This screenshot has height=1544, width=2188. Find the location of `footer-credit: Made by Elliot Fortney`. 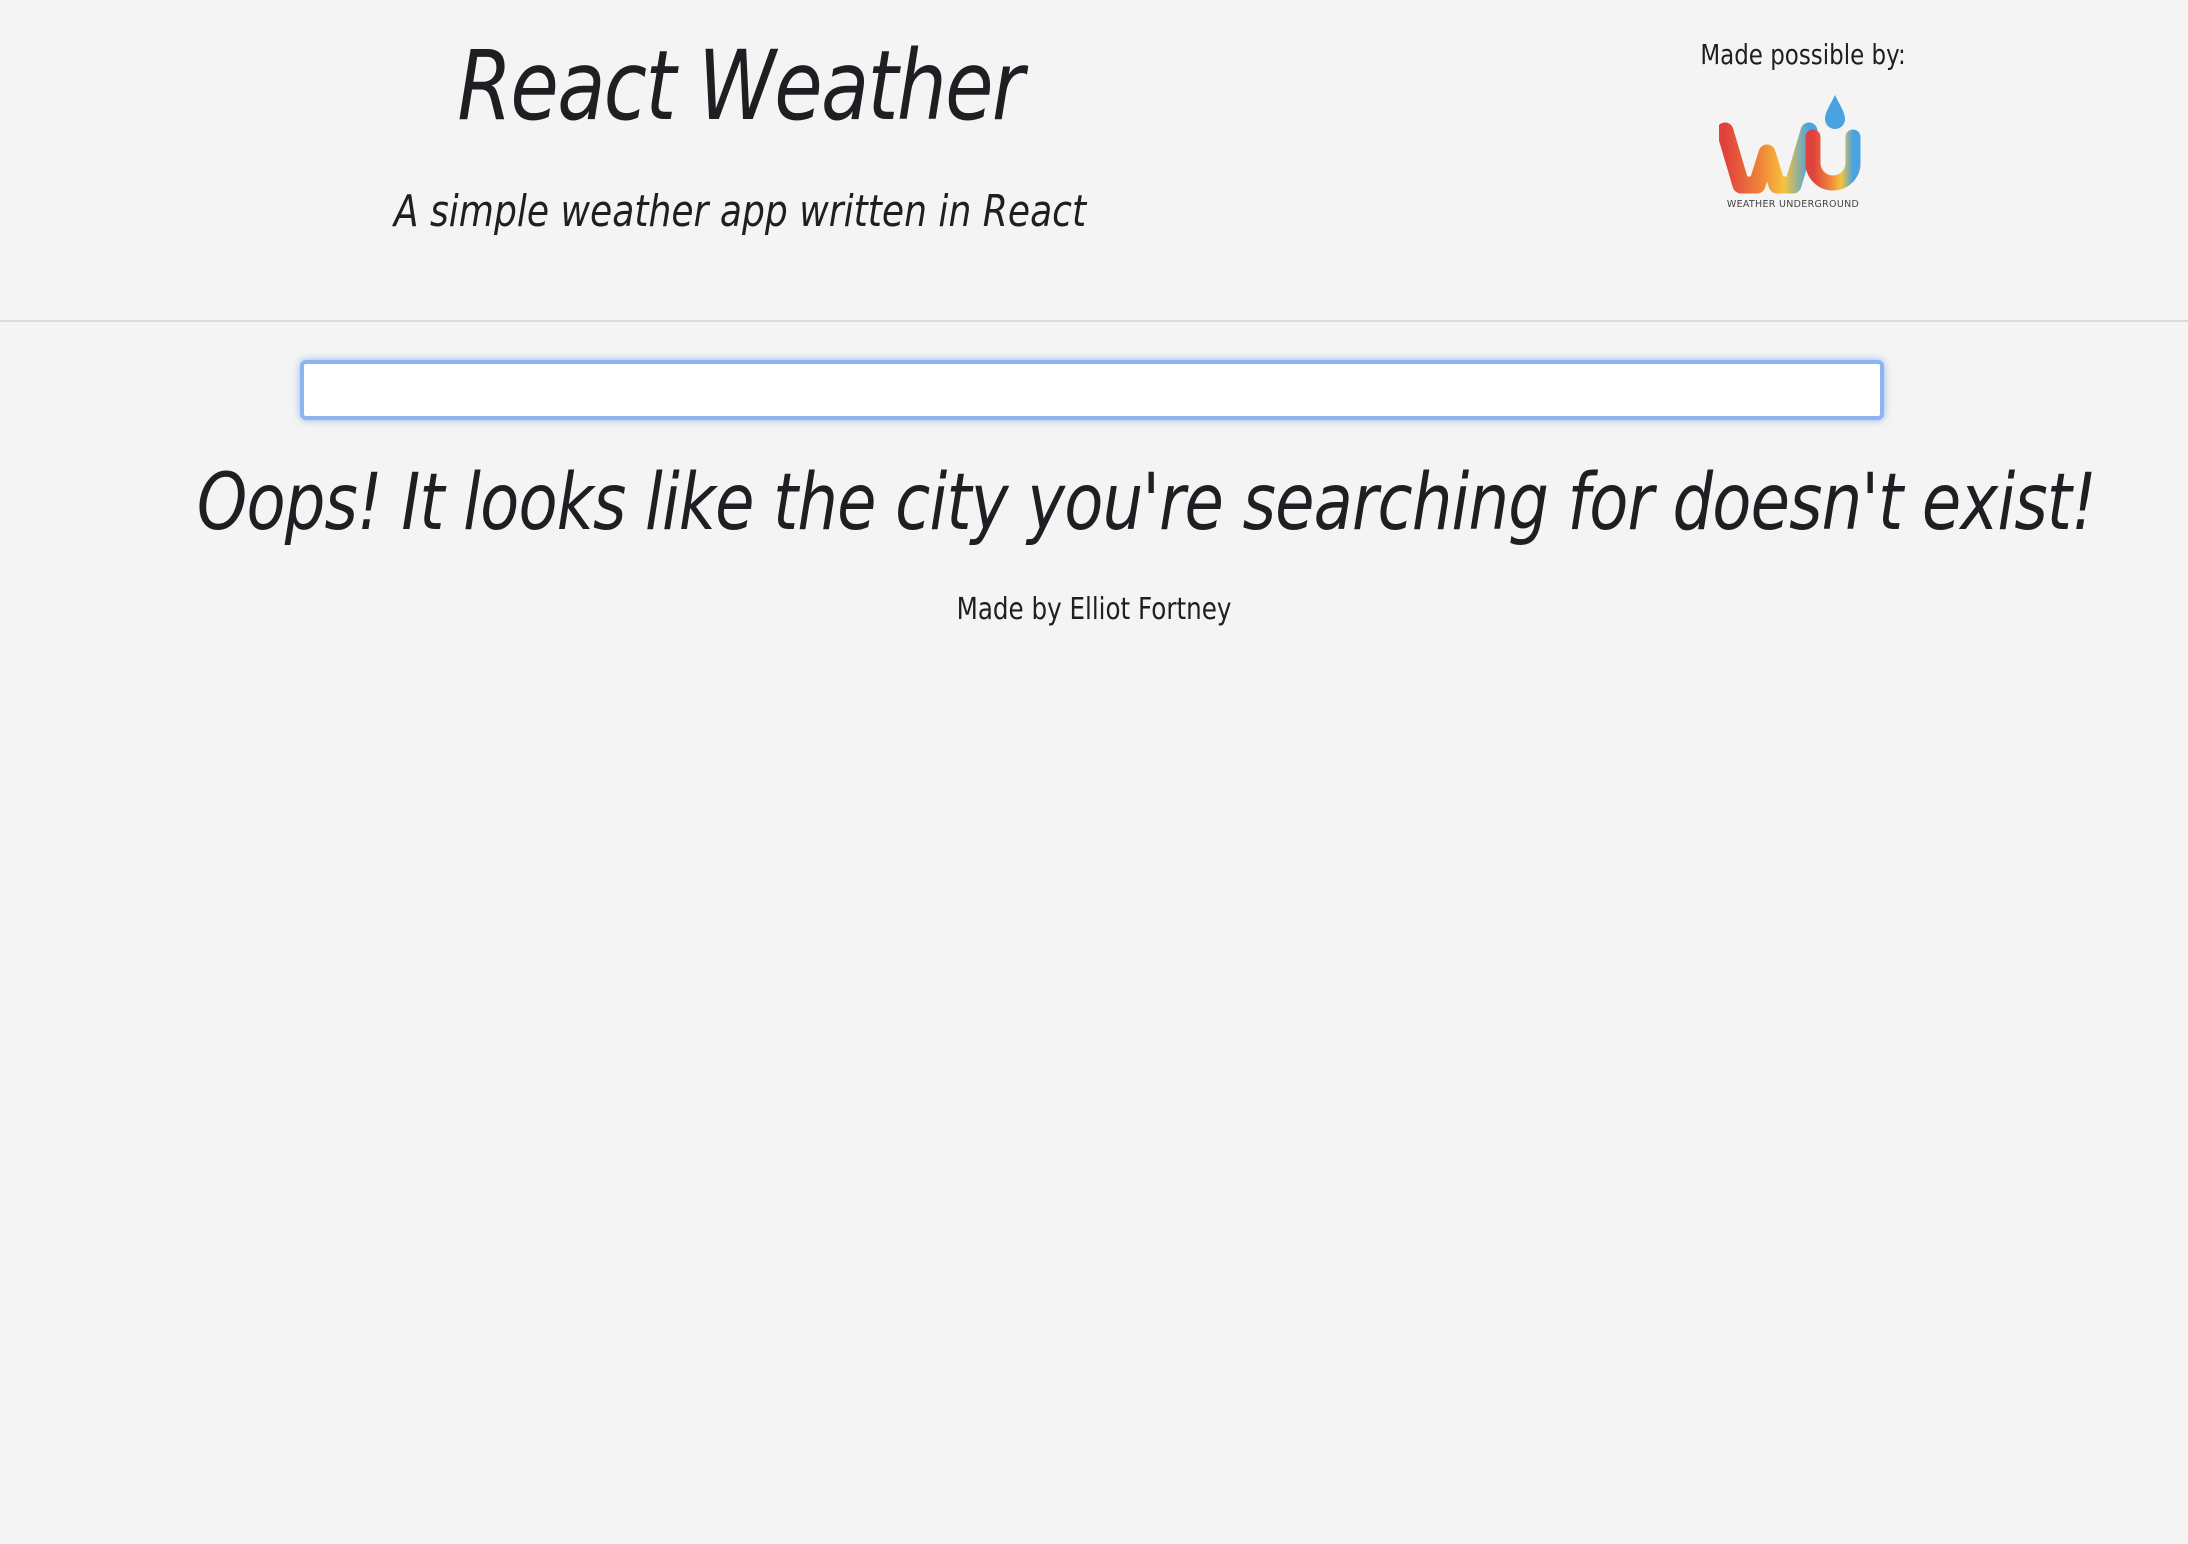

footer-credit: Made by Elliot Fortney is located at coordinates (1094, 609).